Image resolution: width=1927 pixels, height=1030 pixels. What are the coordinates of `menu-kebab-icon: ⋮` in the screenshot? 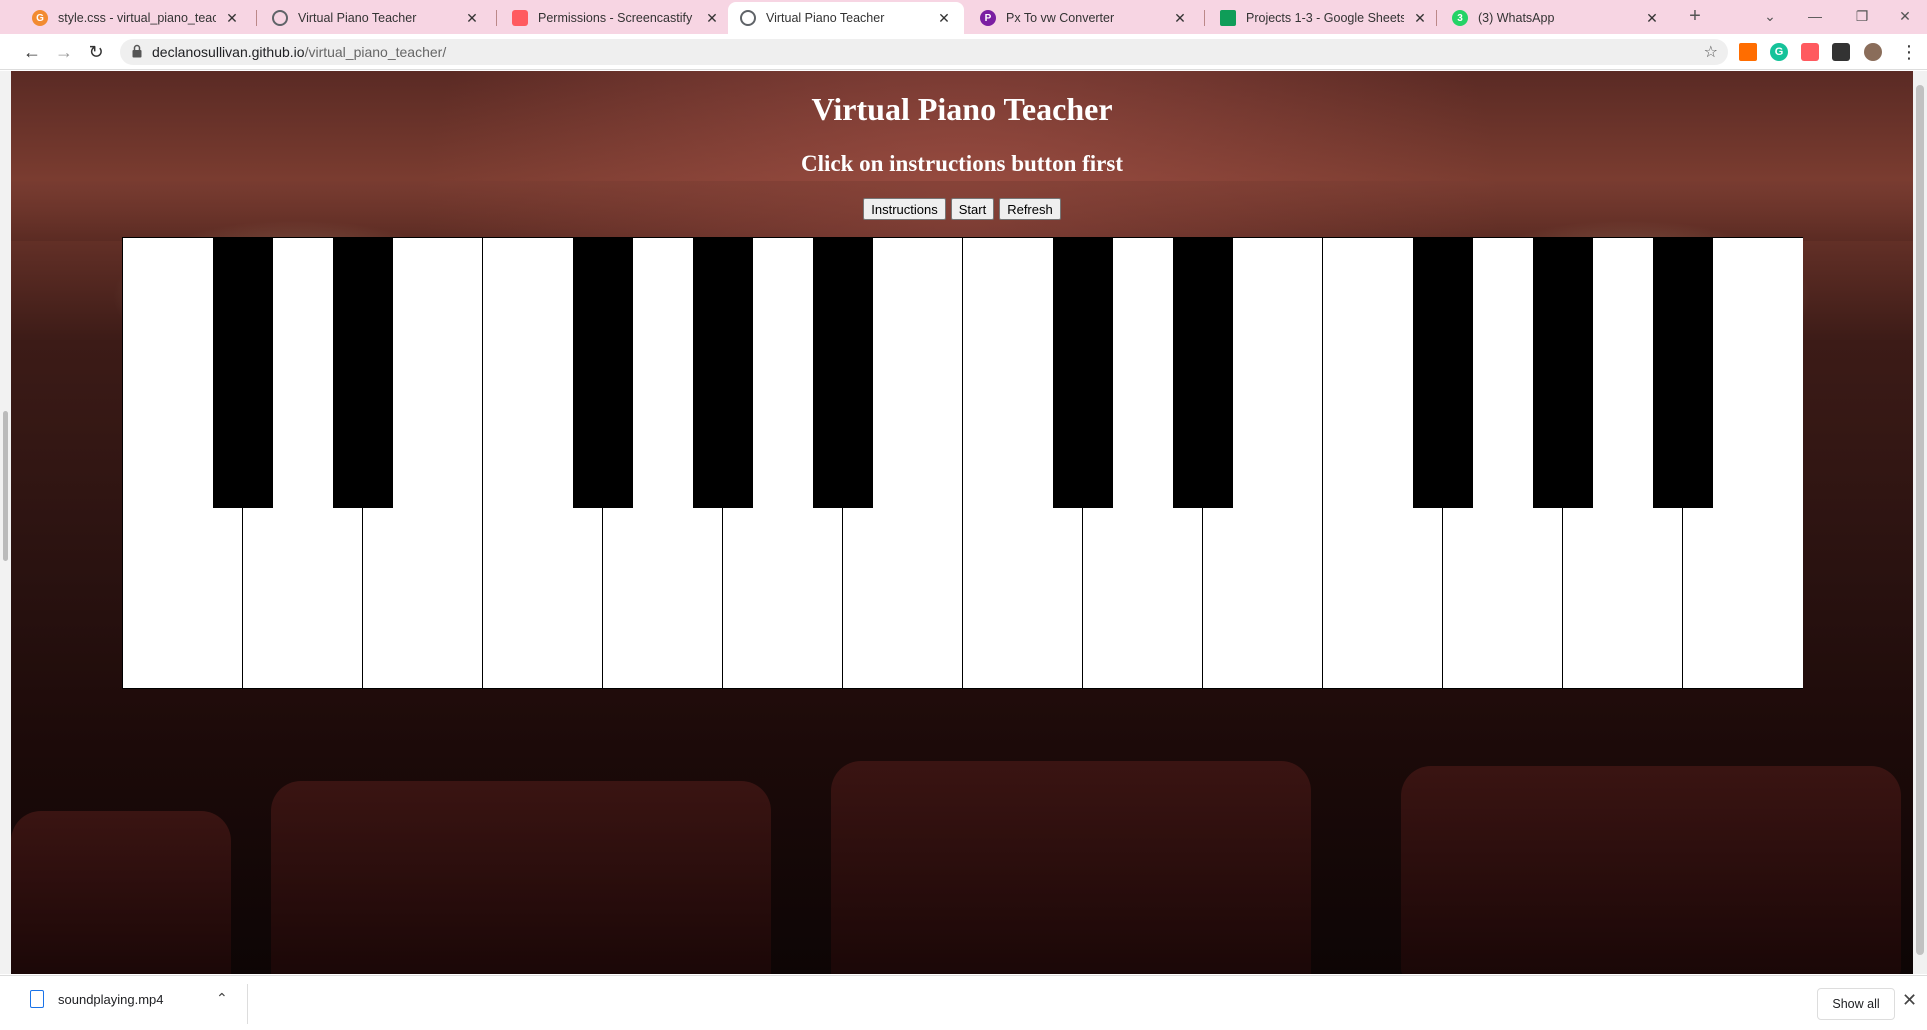 It's located at (1909, 52).